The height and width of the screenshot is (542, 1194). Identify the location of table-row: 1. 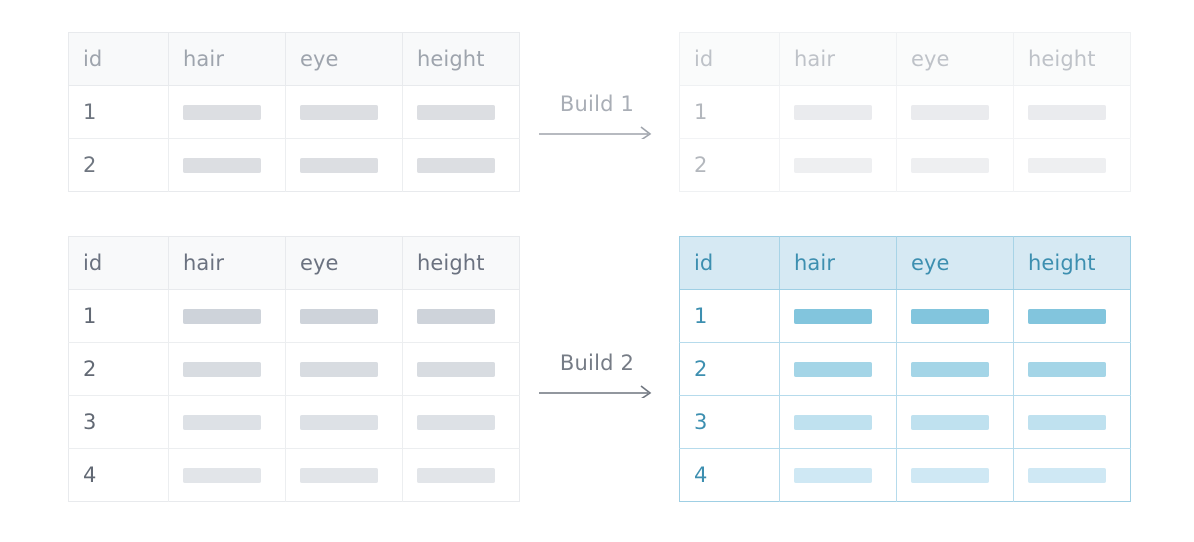
(905, 112).